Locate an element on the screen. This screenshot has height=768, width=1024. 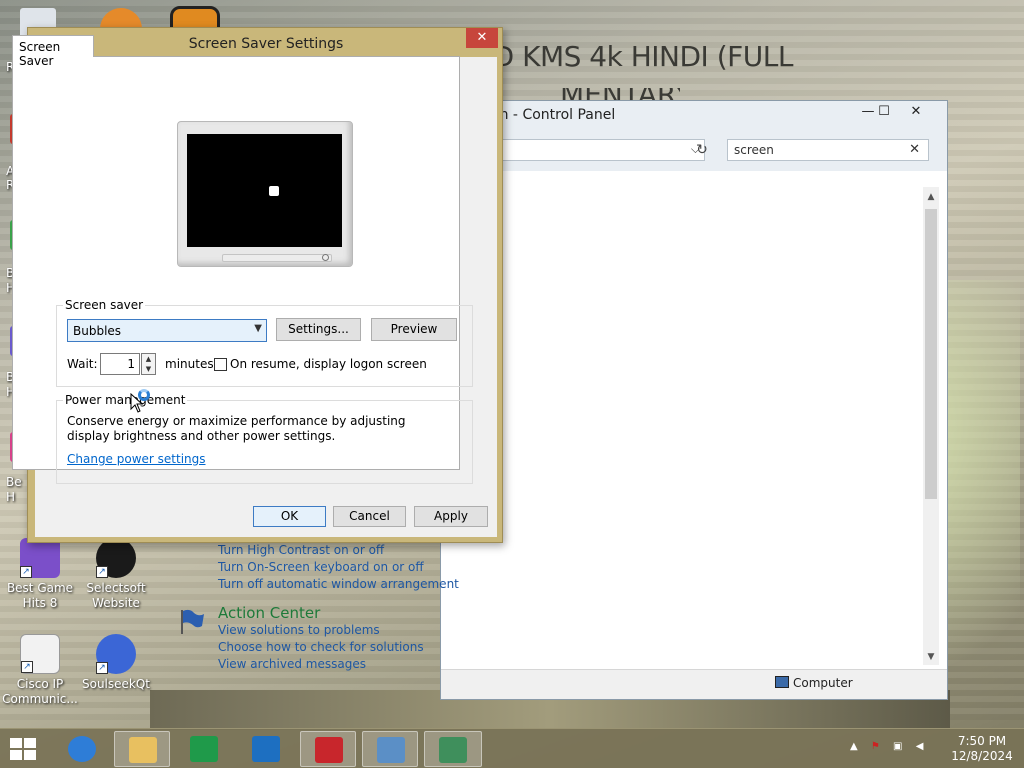
link-archived-messages: View archived messages is located at coordinates (292, 664).